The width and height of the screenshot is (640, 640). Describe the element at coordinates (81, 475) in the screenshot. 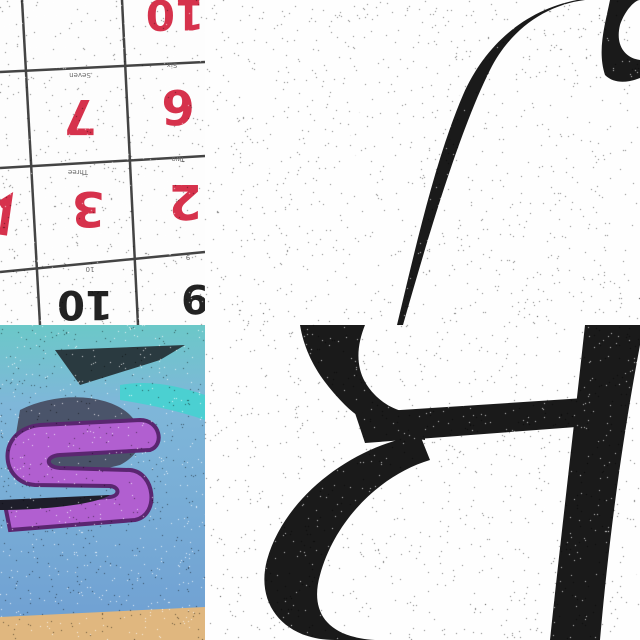

I see `s-letter-shape` at that location.